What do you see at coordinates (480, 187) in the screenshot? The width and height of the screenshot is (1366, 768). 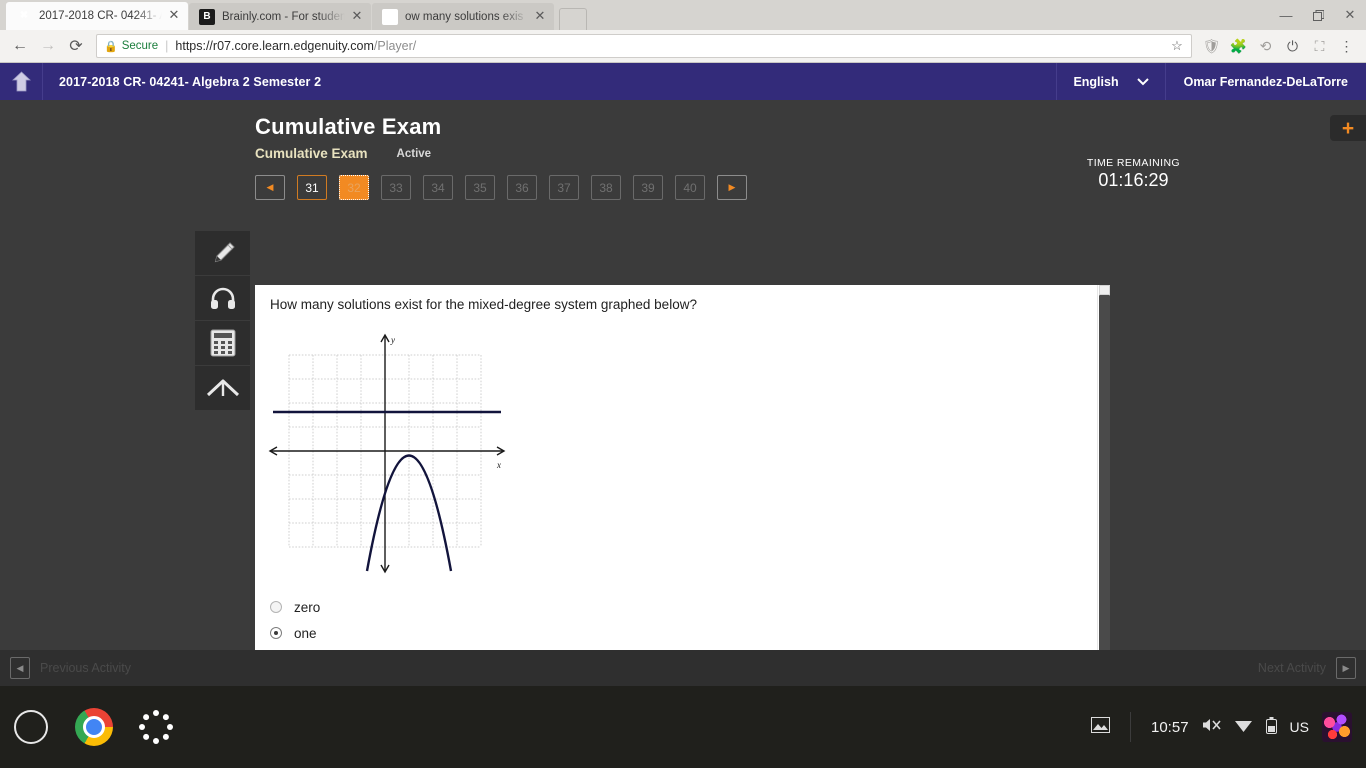 I see `question-button-35: 35` at bounding box center [480, 187].